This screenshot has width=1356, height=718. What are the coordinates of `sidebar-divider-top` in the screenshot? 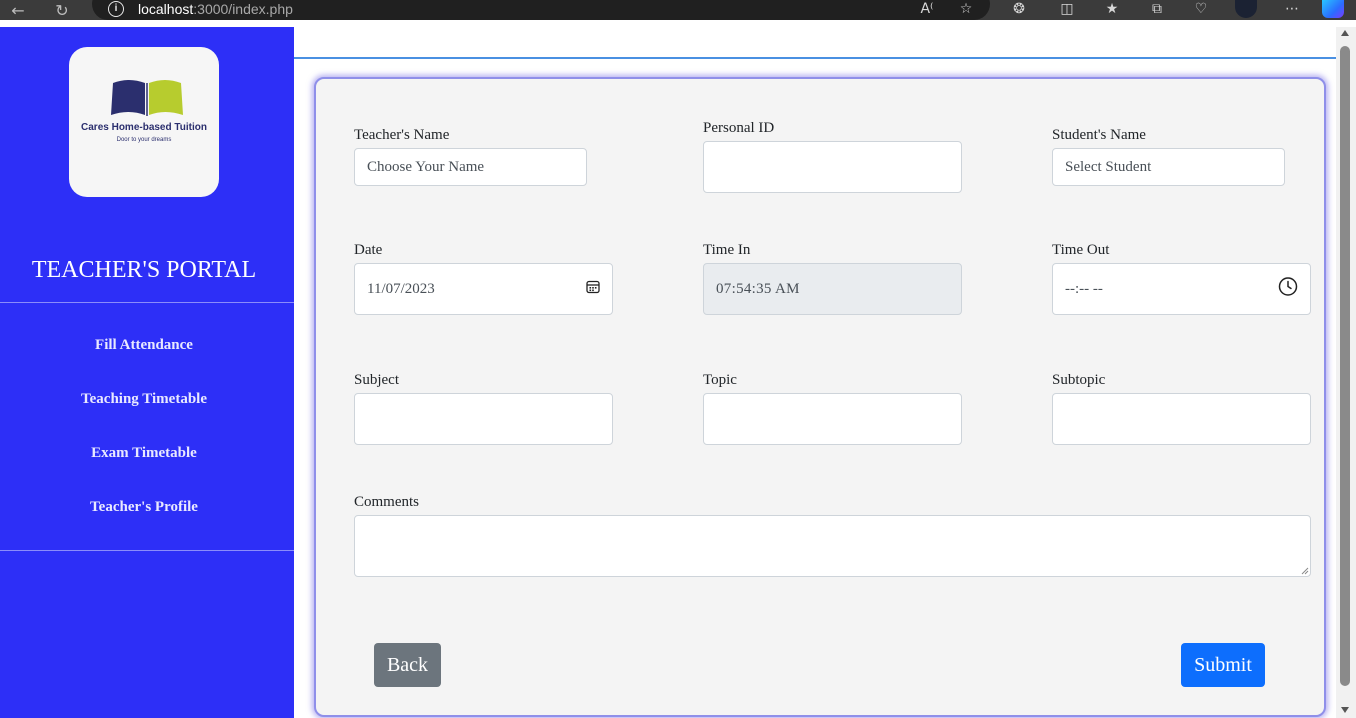 It's located at (147, 302).